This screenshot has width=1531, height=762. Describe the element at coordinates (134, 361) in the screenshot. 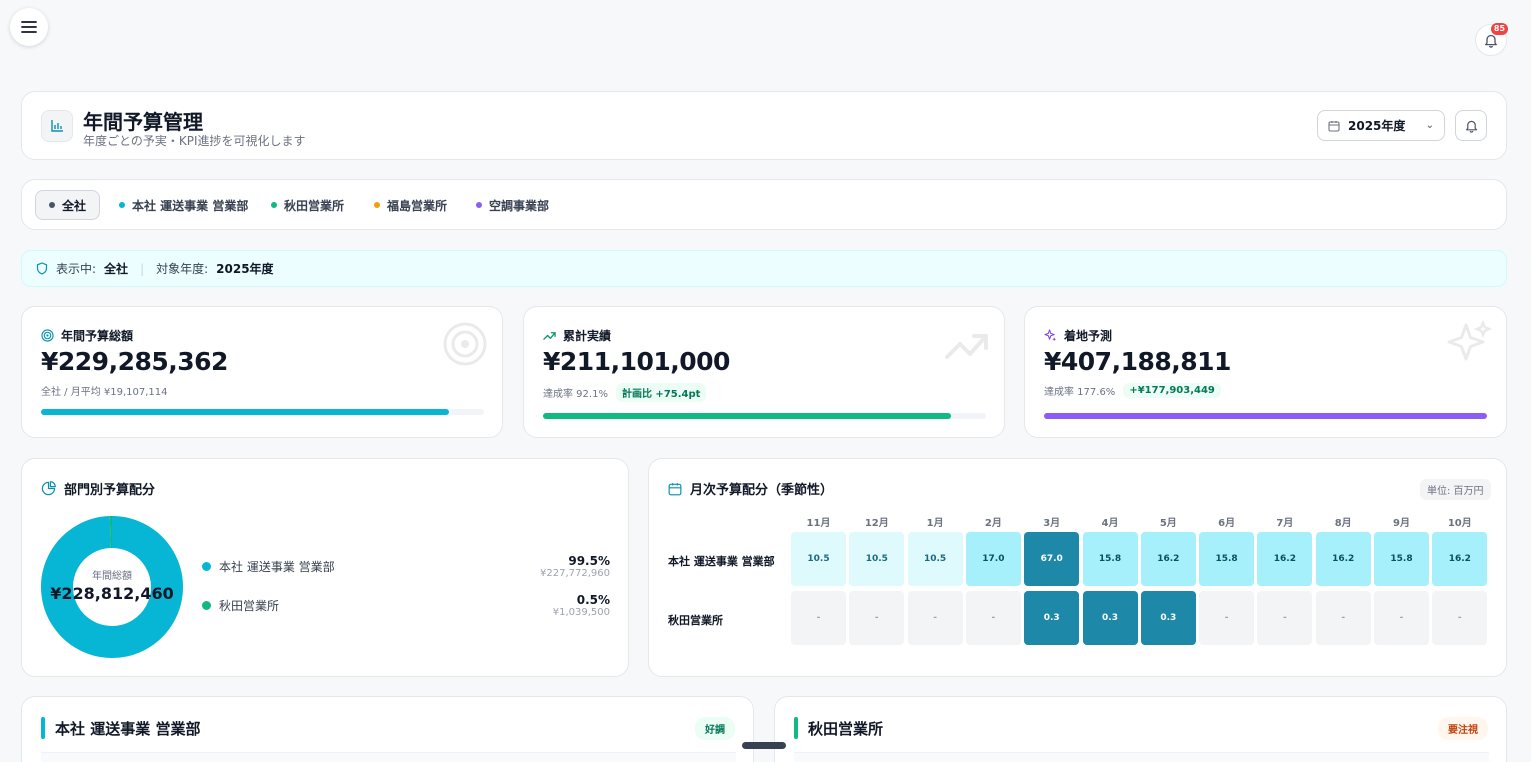

I see `kpi-budget-value: ¥229,285,362` at that location.